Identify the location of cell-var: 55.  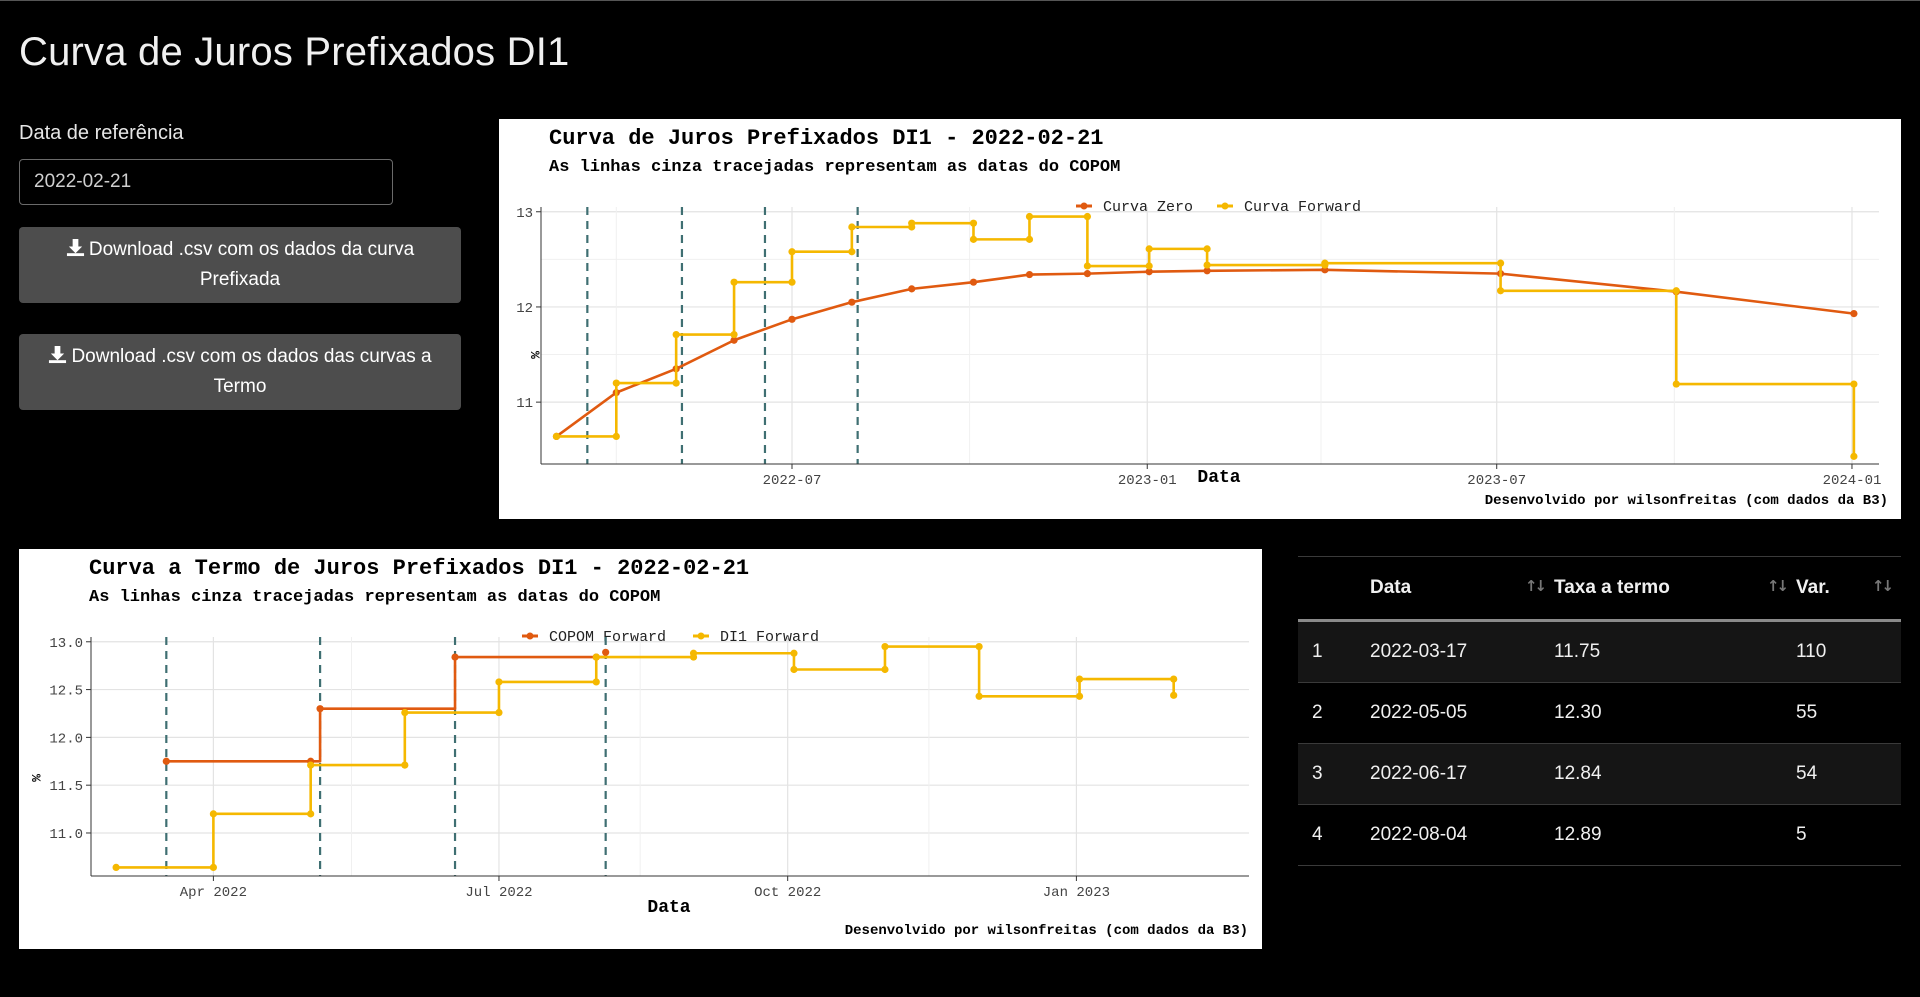
(1848, 713).